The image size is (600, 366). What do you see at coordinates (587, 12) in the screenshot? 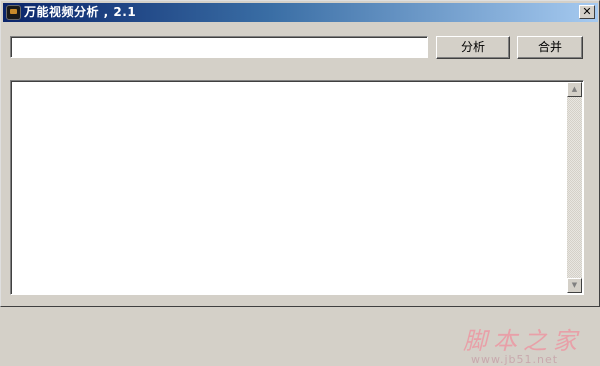
I see `close-button: ✕` at bounding box center [587, 12].